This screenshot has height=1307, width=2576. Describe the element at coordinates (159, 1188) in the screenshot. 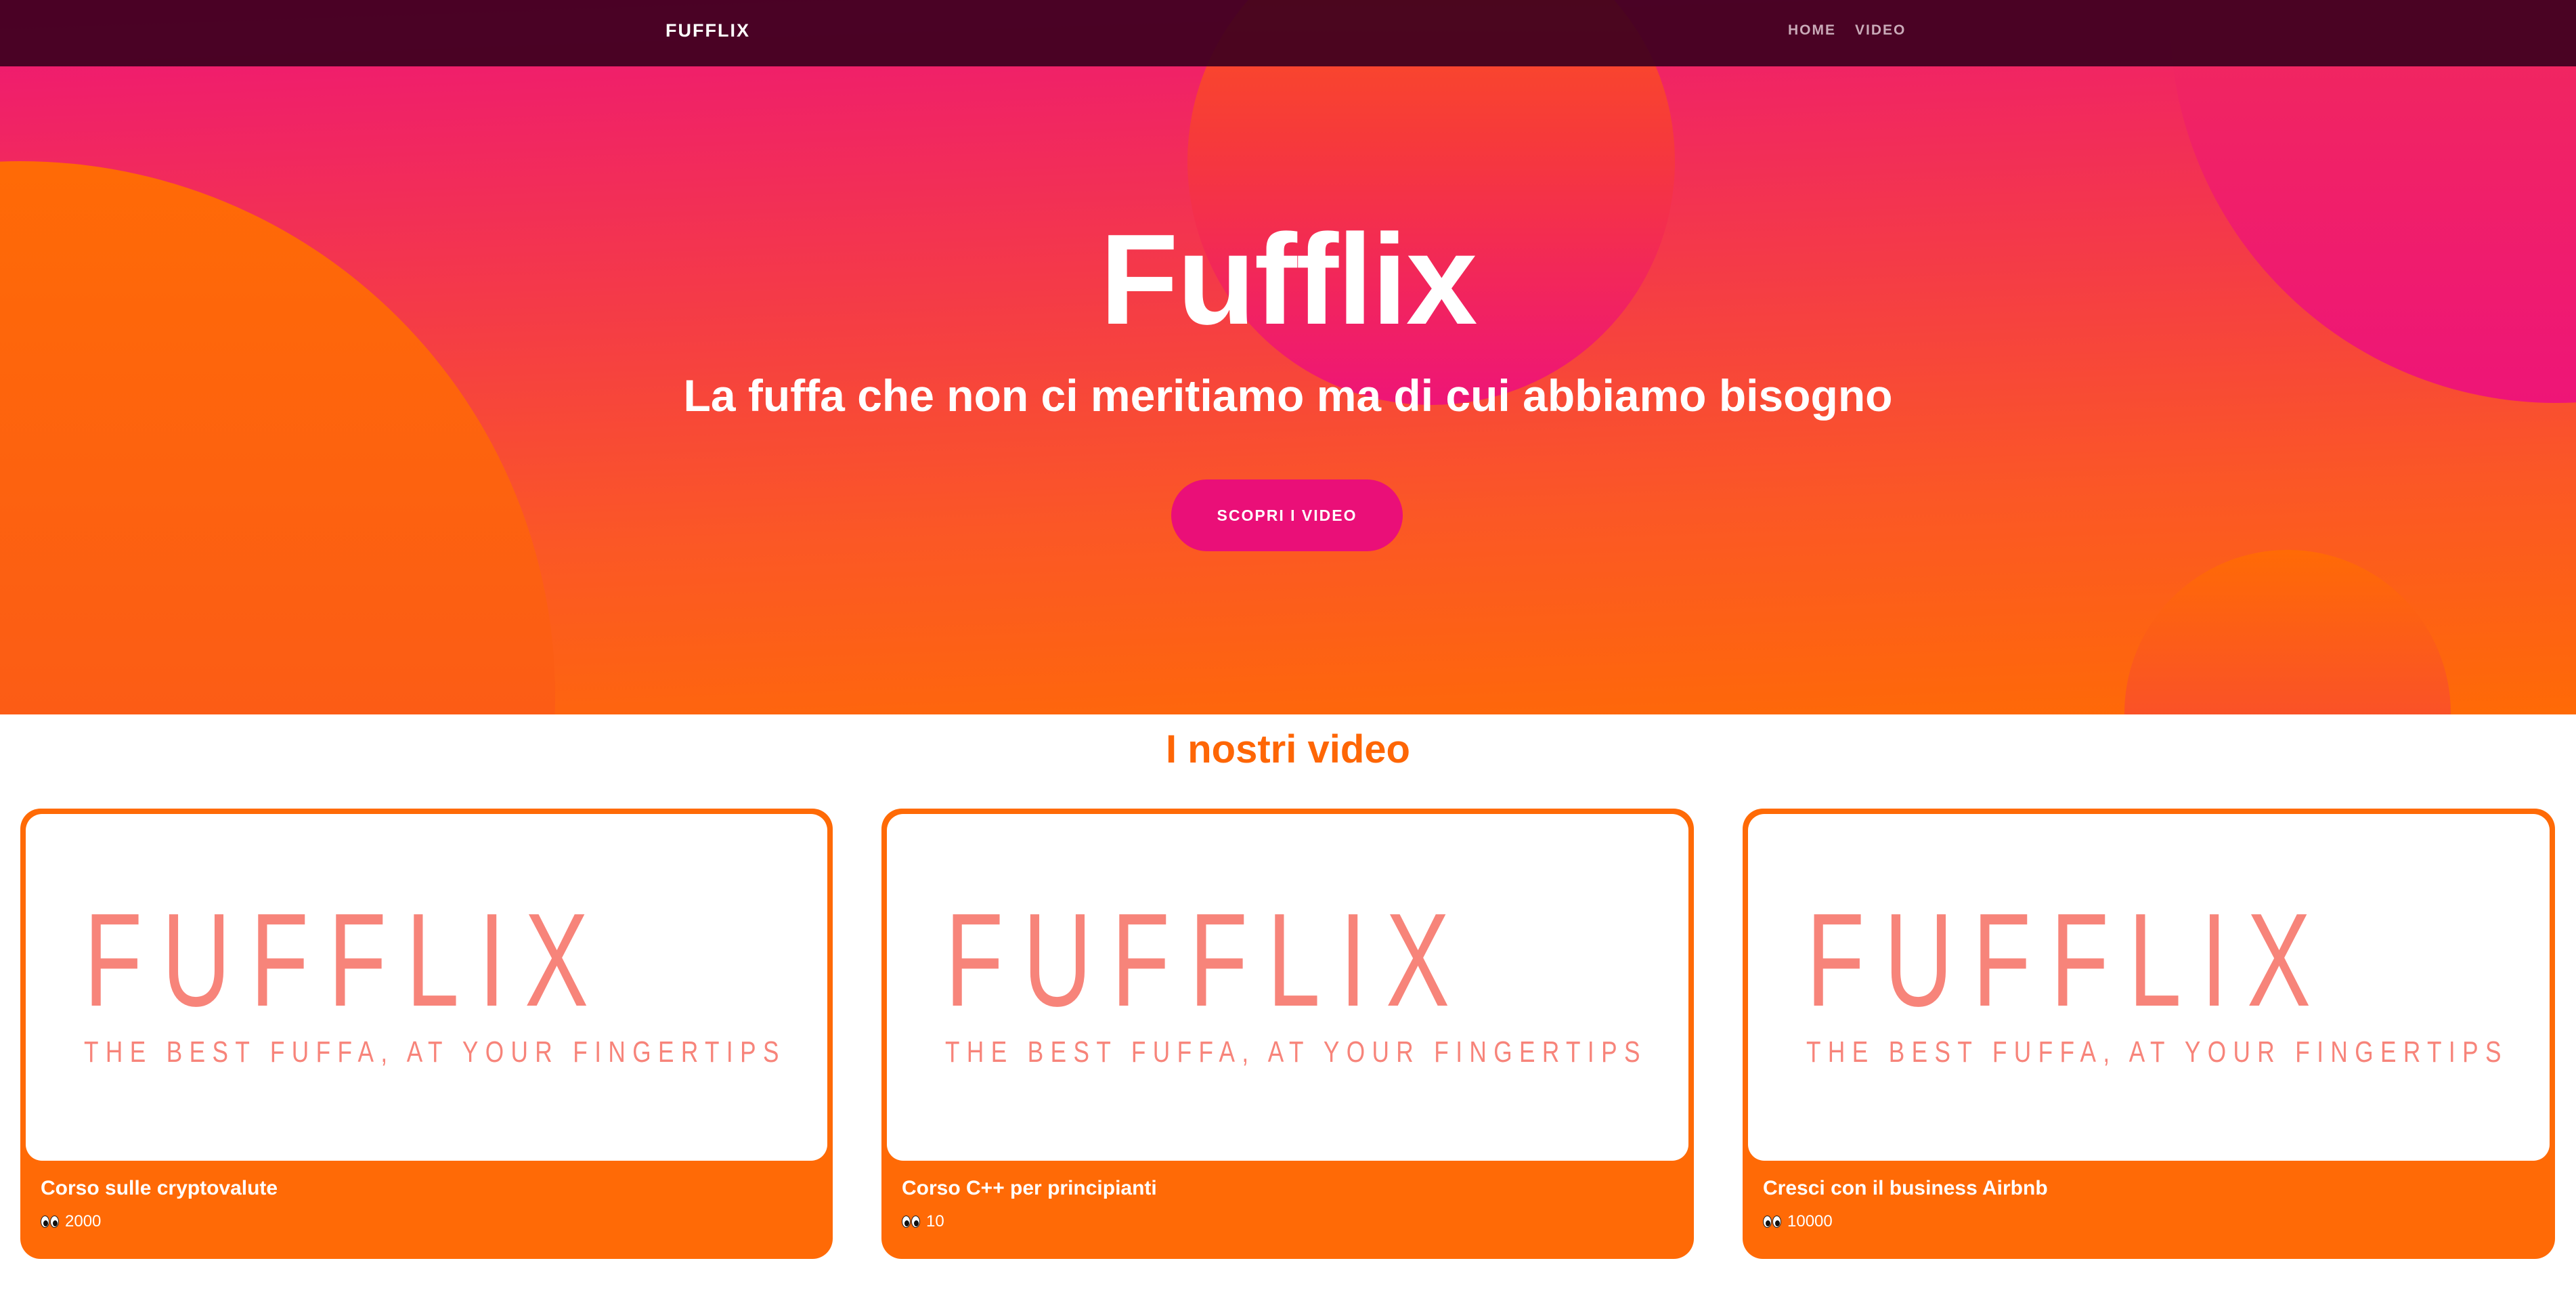

I see `video-title: Corso sulle cryptovalute` at that location.